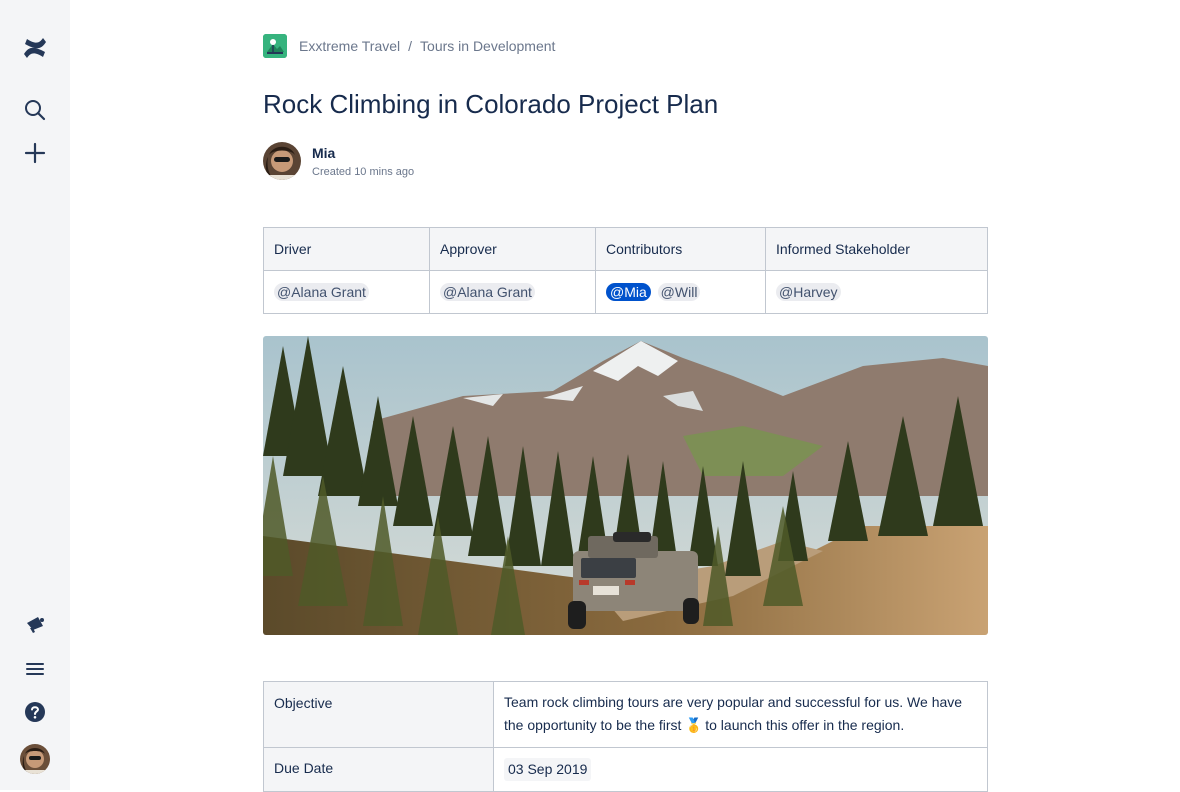 This screenshot has width=1180, height=792. I want to click on breadcrumb-page-link: Tours in Development, so click(487, 46).